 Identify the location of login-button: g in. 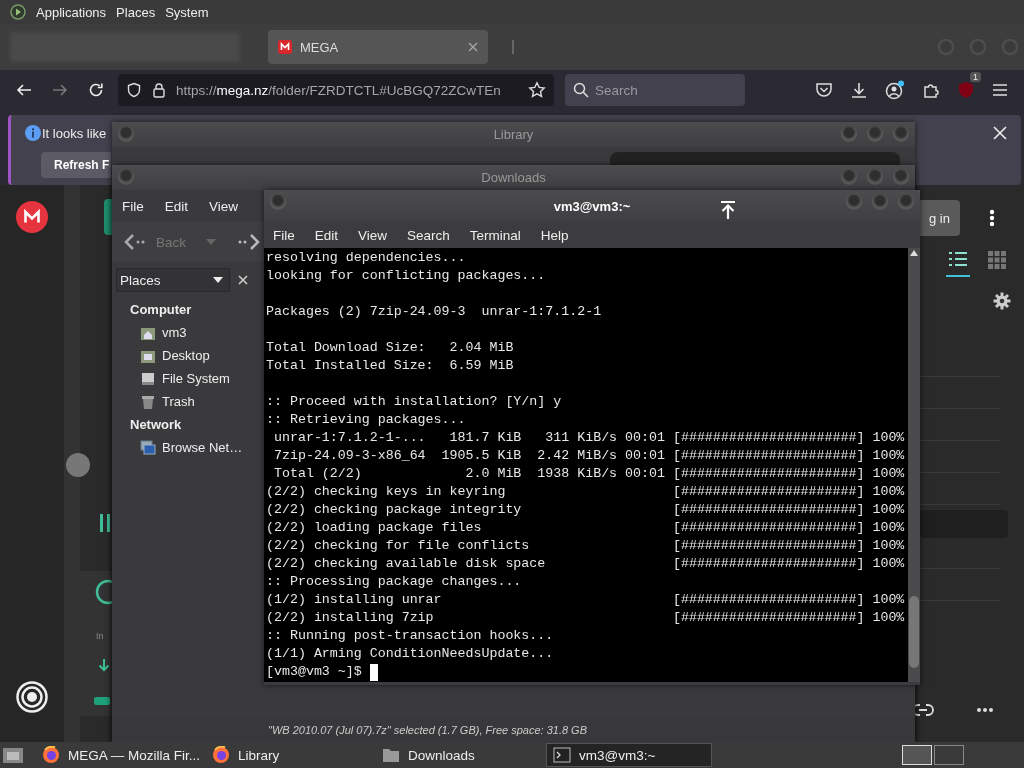
(940, 218).